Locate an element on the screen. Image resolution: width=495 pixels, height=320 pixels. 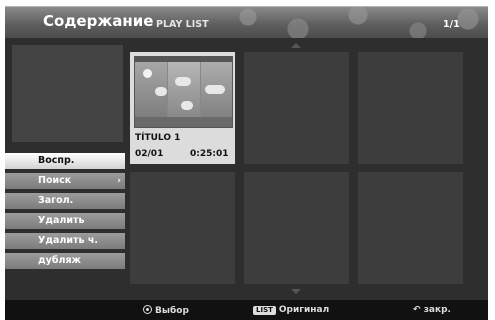
title-date: 02/01 is located at coordinates (149, 154).